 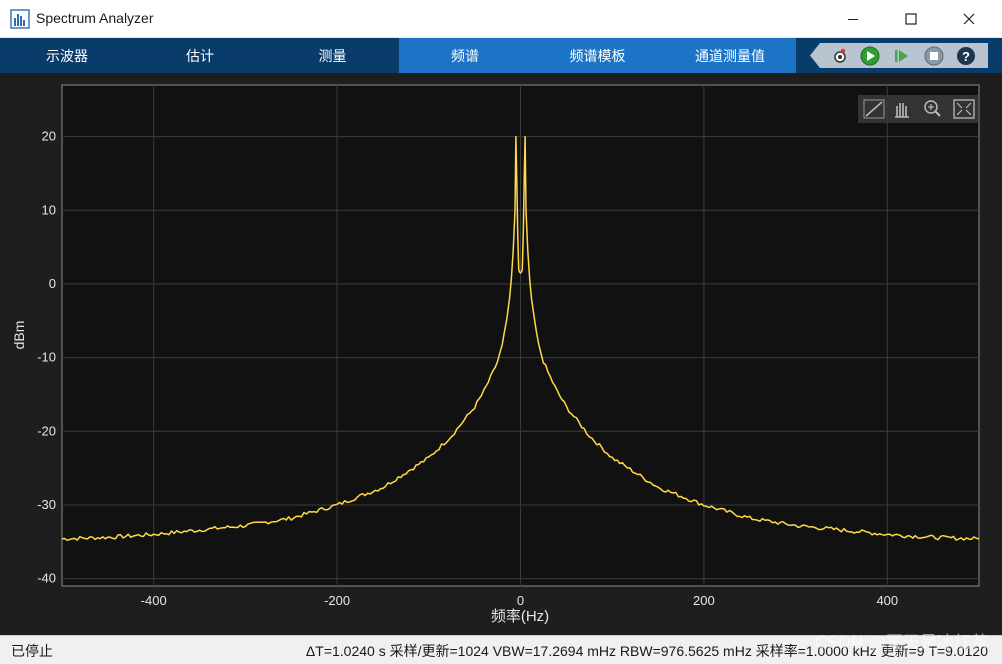 What do you see at coordinates (49, 136) in the screenshot?
I see `y-tick-label: 20` at bounding box center [49, 136].